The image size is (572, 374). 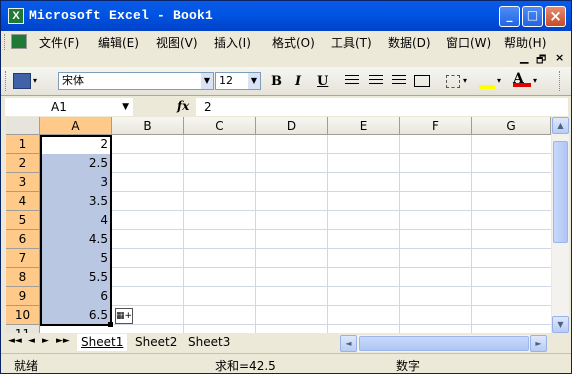 What do you see at coordinates (6, 42) in the screenshot?
I see `menu-grip` at bounding box center [6, 42].